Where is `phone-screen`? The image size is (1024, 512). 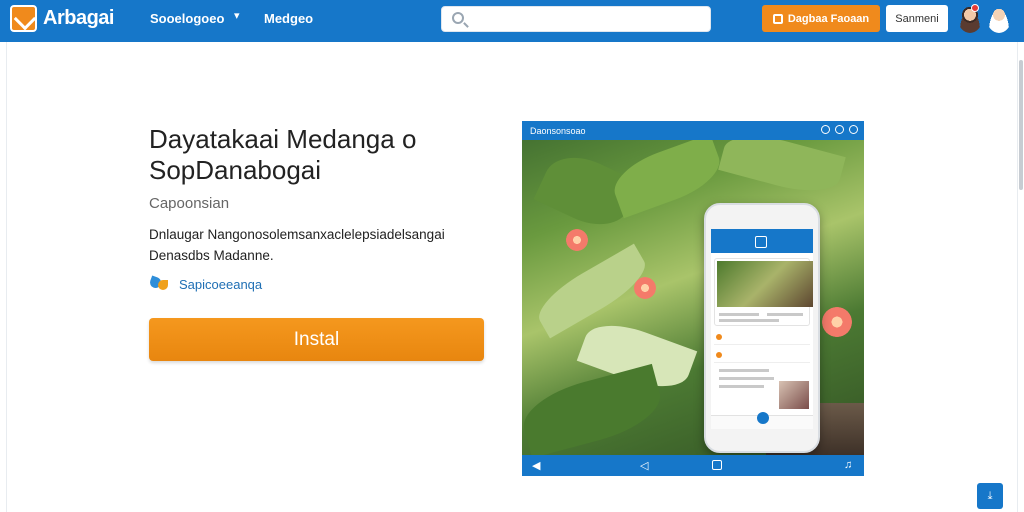
phone-screen is located at coordinates (762, 329).